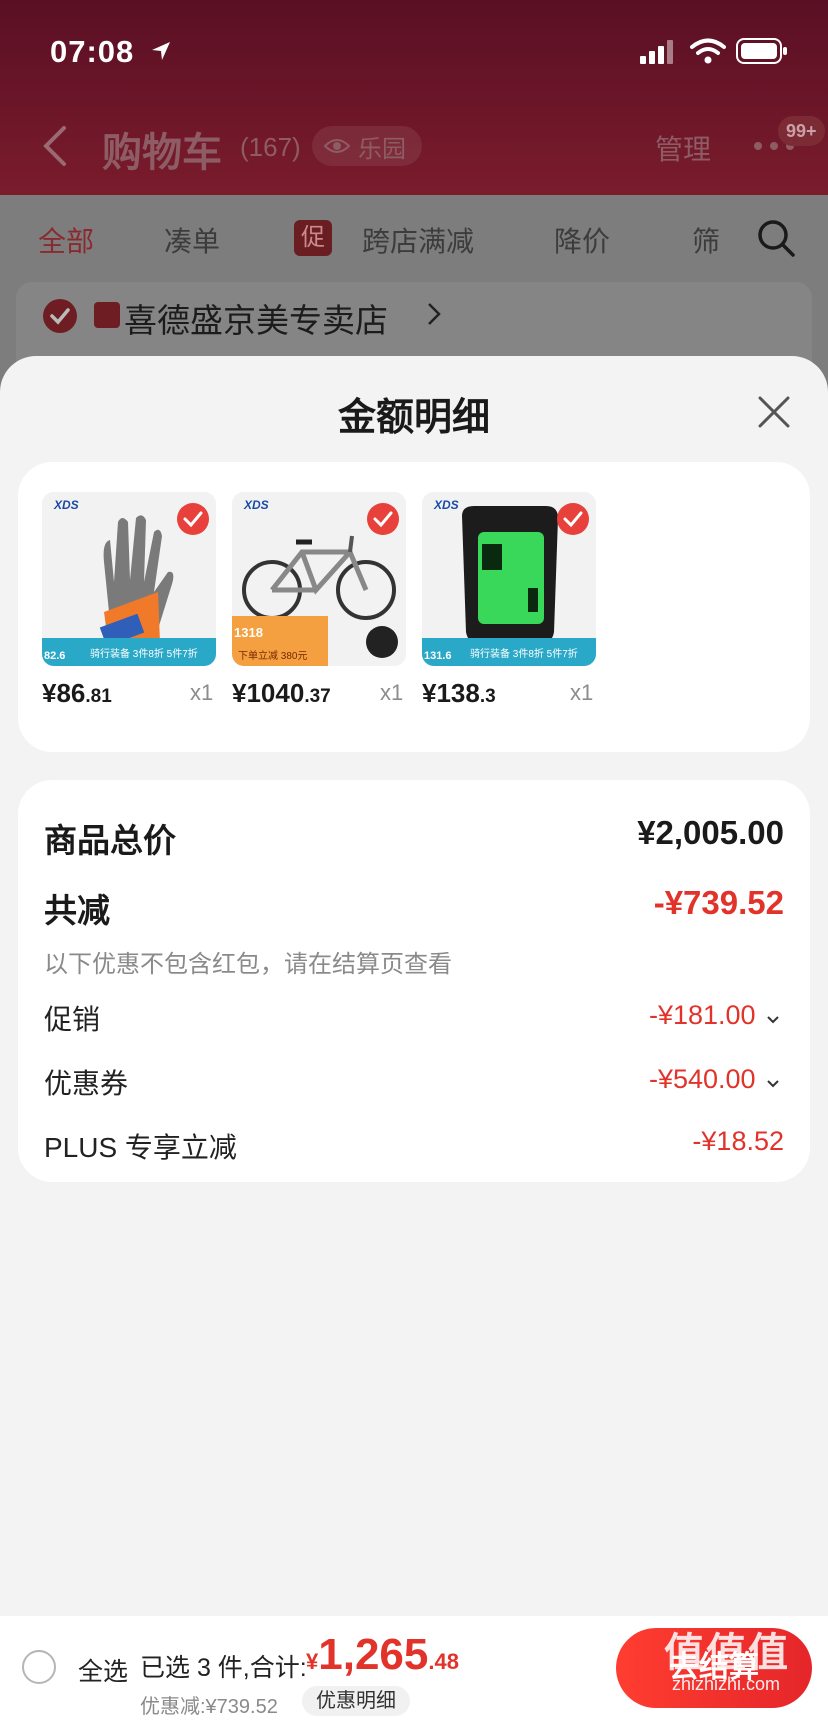  What do you see at coordinates (248, 632) in the screenshot?
I see `strip-price: 1318` at bounding box center [248, 632].